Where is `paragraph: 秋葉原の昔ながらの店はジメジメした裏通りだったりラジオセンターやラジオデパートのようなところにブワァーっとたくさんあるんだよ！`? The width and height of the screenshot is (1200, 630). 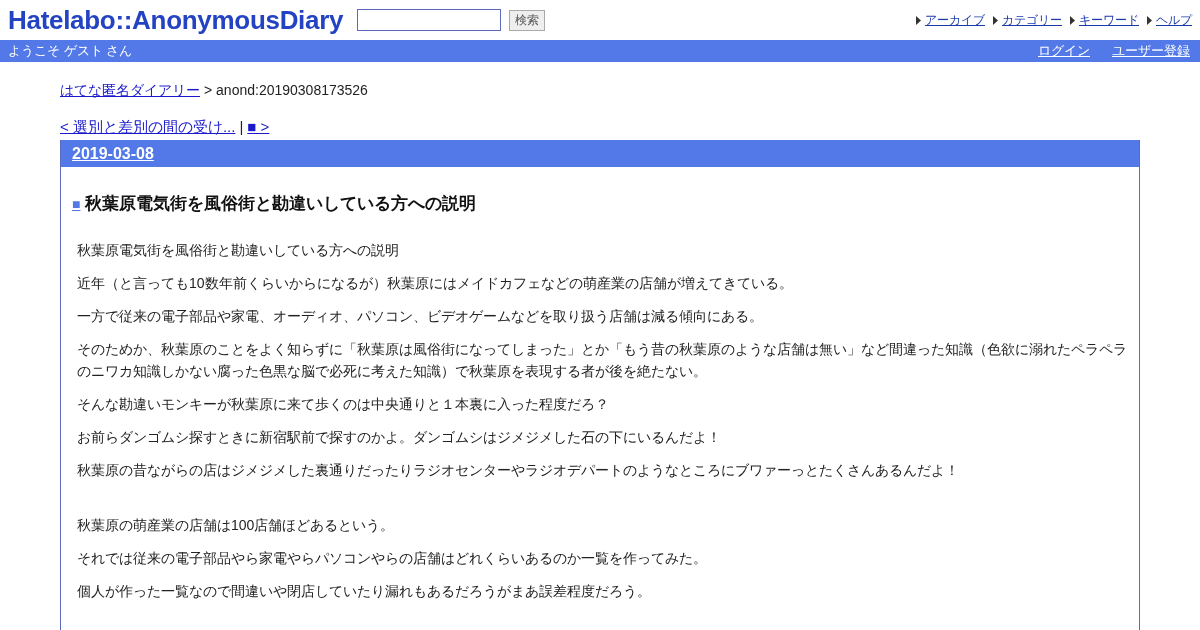 paragraph: 秋葉原の昔ながらの店はジメジメした裏通りだったりラジオセンターやラジオデパートのようなところにブワァーっとたくさんあるんだよ！ is located at coordinates (518, 470).